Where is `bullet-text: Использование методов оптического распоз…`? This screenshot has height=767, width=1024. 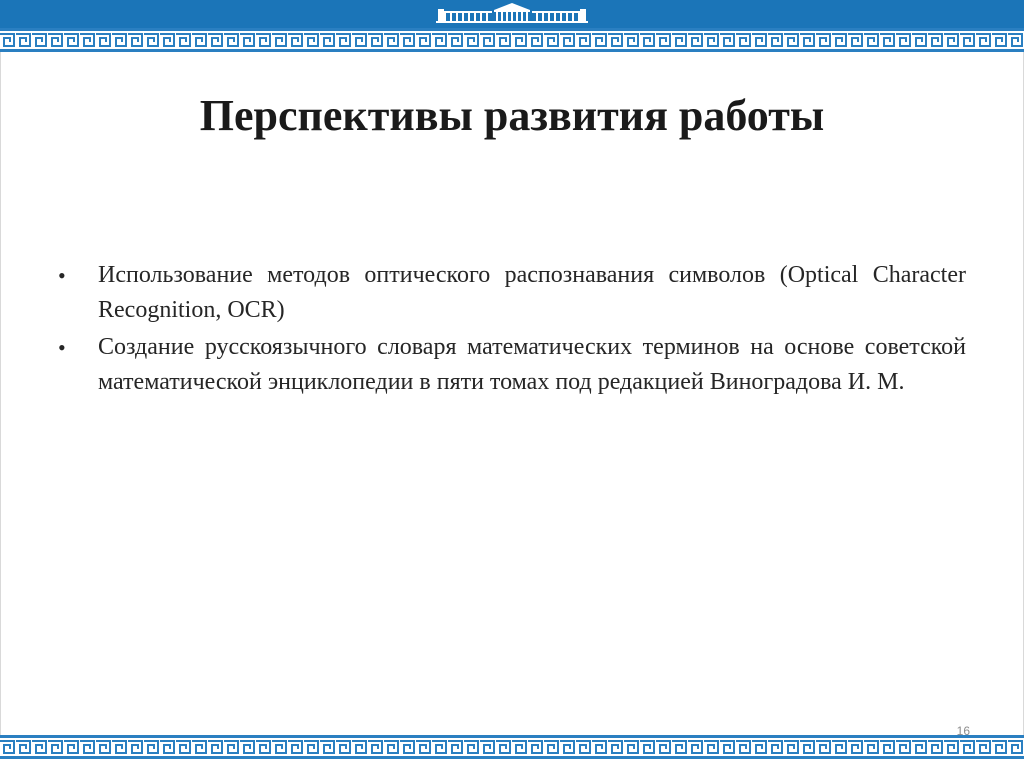 bullet-text: Использование методов оптического распоз… is located at coordinates (532, 292).